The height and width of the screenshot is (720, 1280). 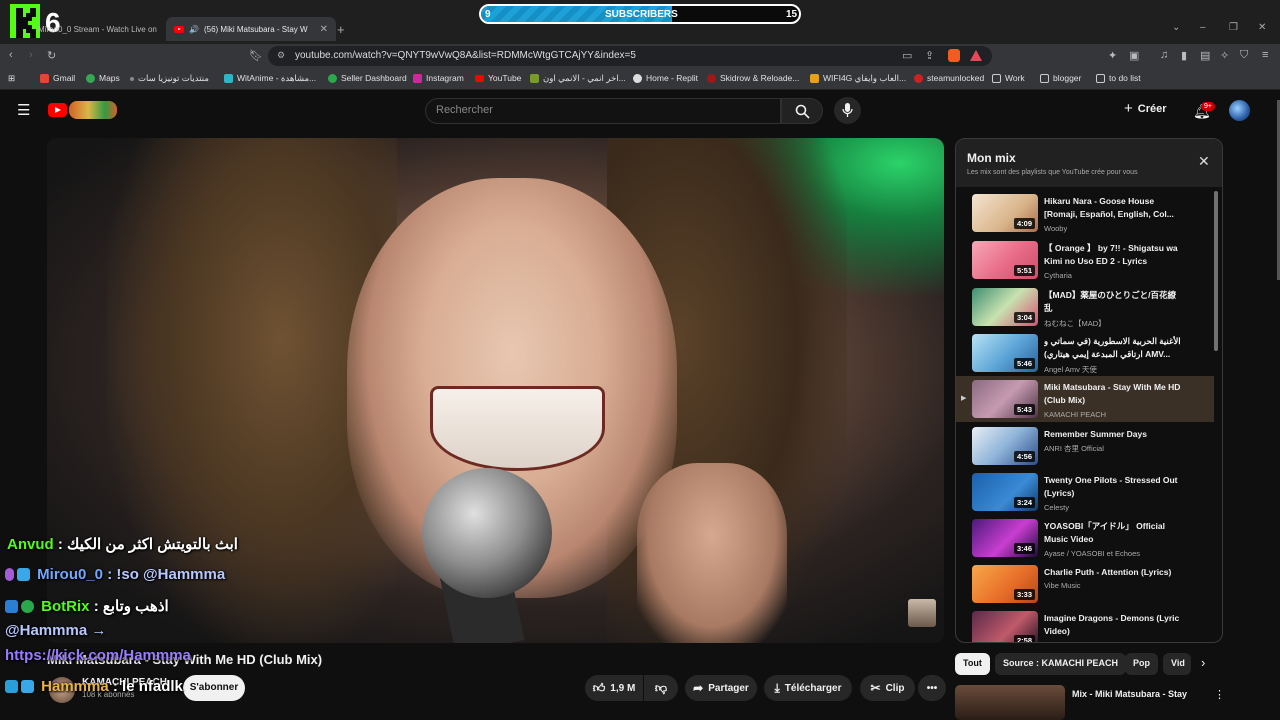 What do you see at coordinates (922, 613) in the screenshot?
I see `channel-watermark` at bounding box center [922, 613].